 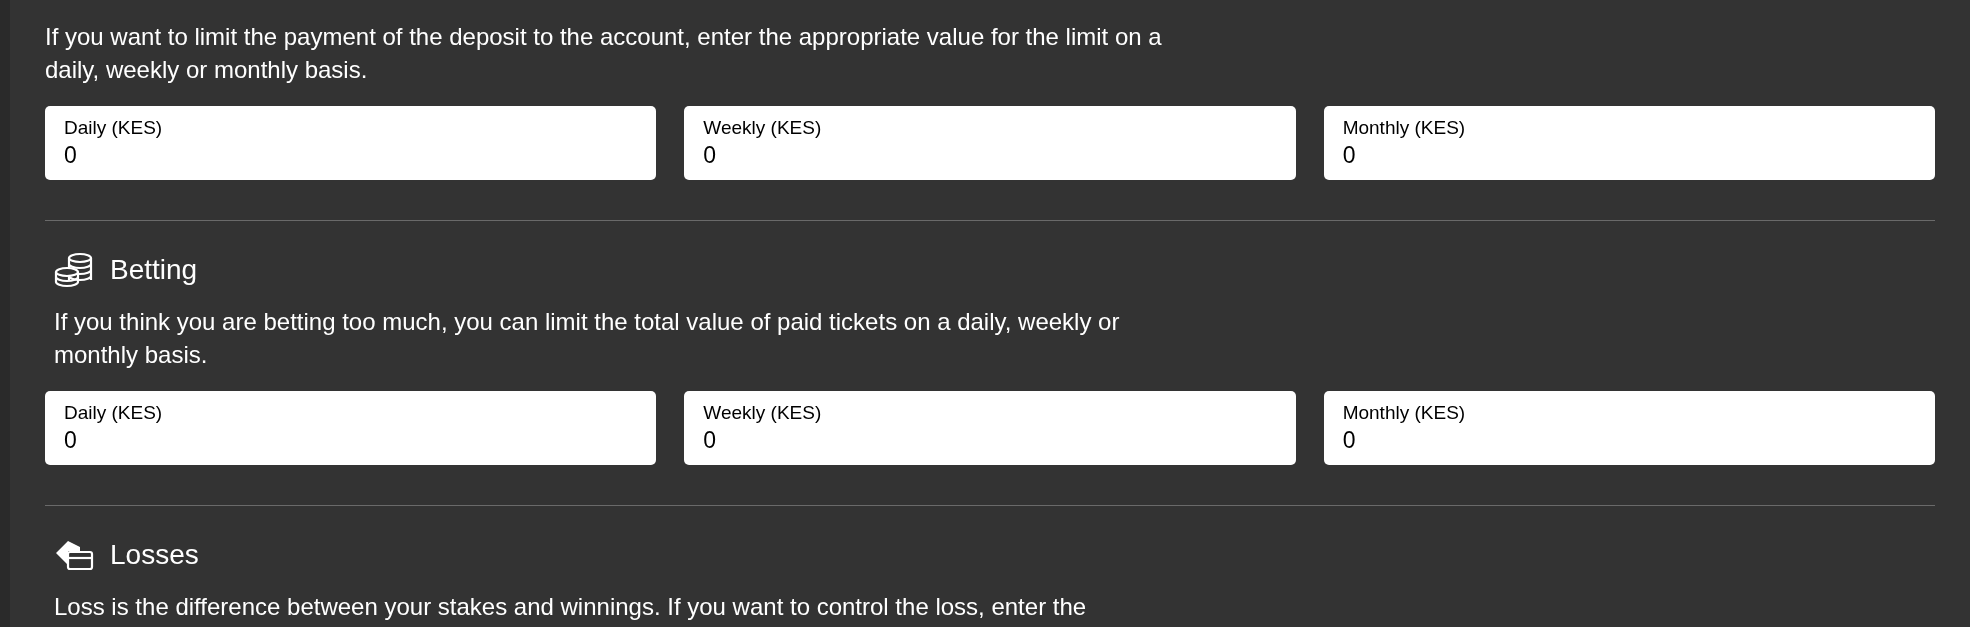 I want to click on section-description: If you think you are betting too much, you can limit the total value of paid tickets on a daily, weekly or monthly basis., so click(x=587, y=338).